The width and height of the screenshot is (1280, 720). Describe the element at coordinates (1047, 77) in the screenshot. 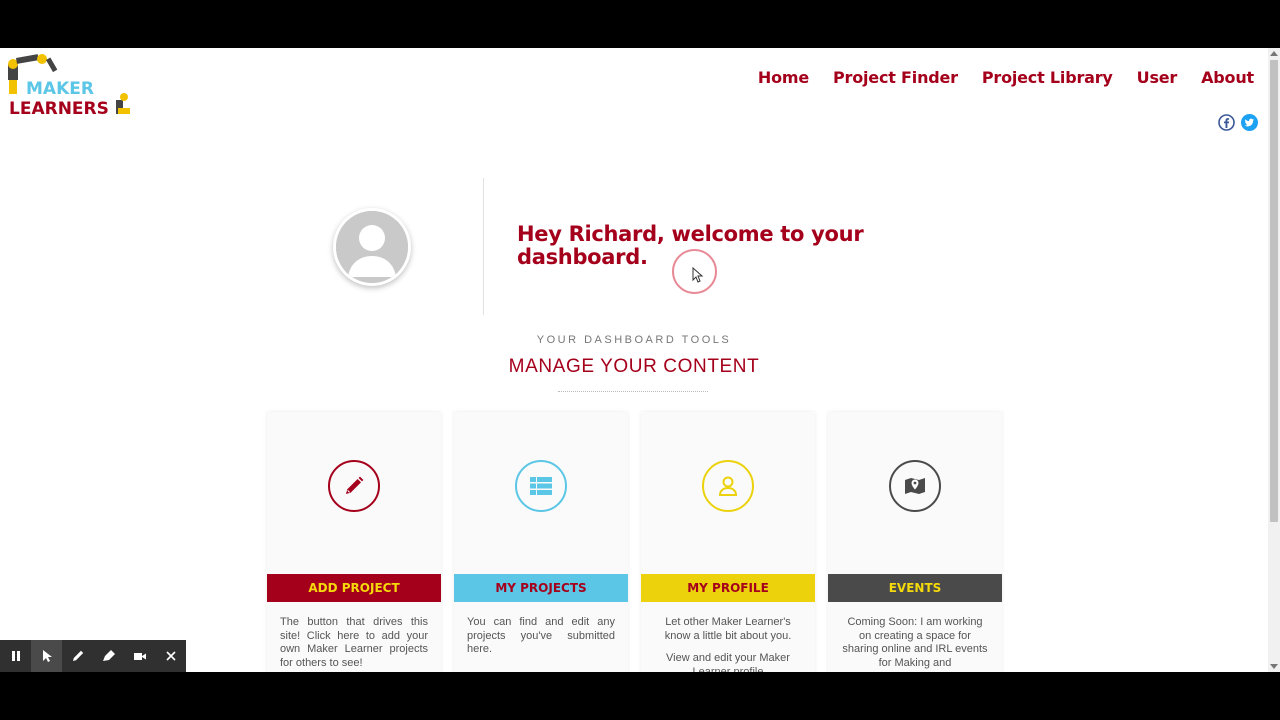

I see `nav-project-library: Project Library` at that location.